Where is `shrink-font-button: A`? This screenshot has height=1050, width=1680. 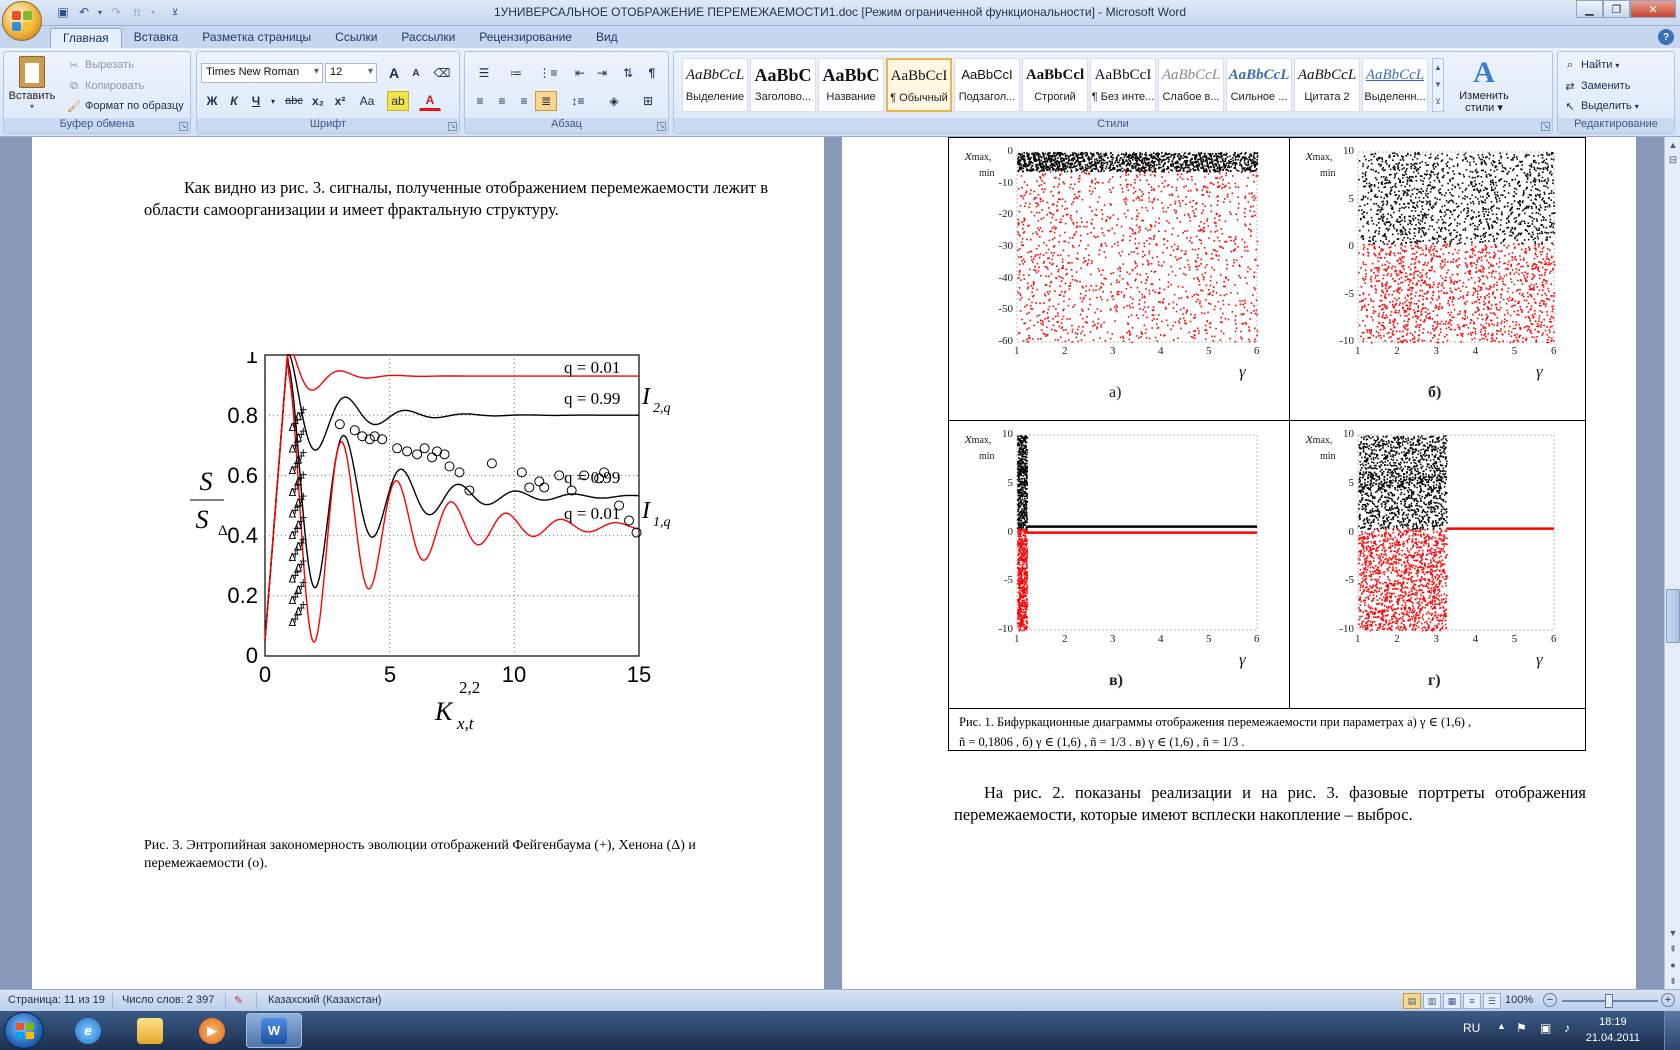
shrink-font-button: A is located at coordinates (416, 73).